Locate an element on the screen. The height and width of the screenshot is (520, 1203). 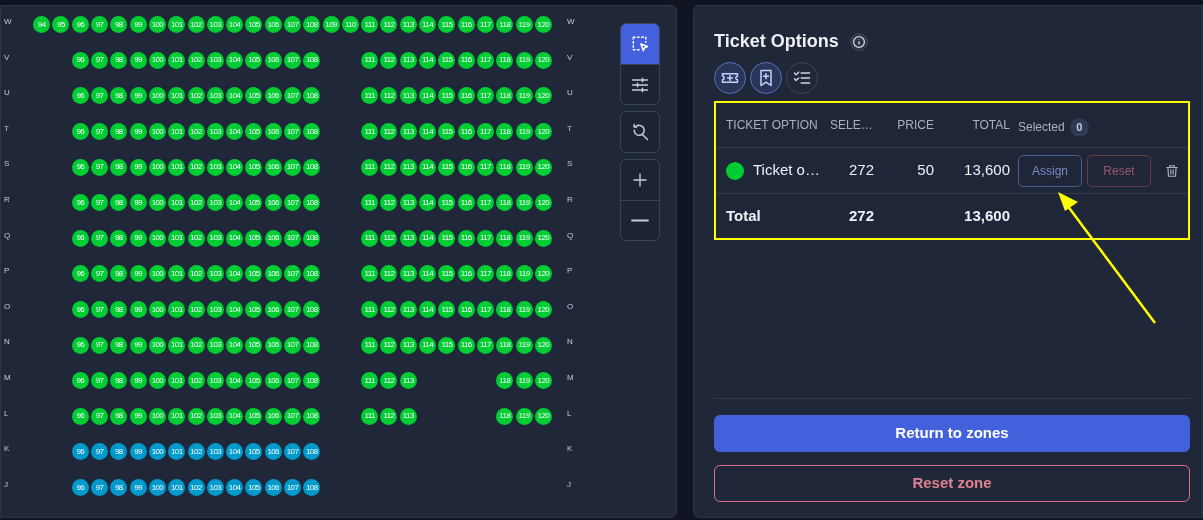
return-button: Return to zones is located at coordinates (952, 433).